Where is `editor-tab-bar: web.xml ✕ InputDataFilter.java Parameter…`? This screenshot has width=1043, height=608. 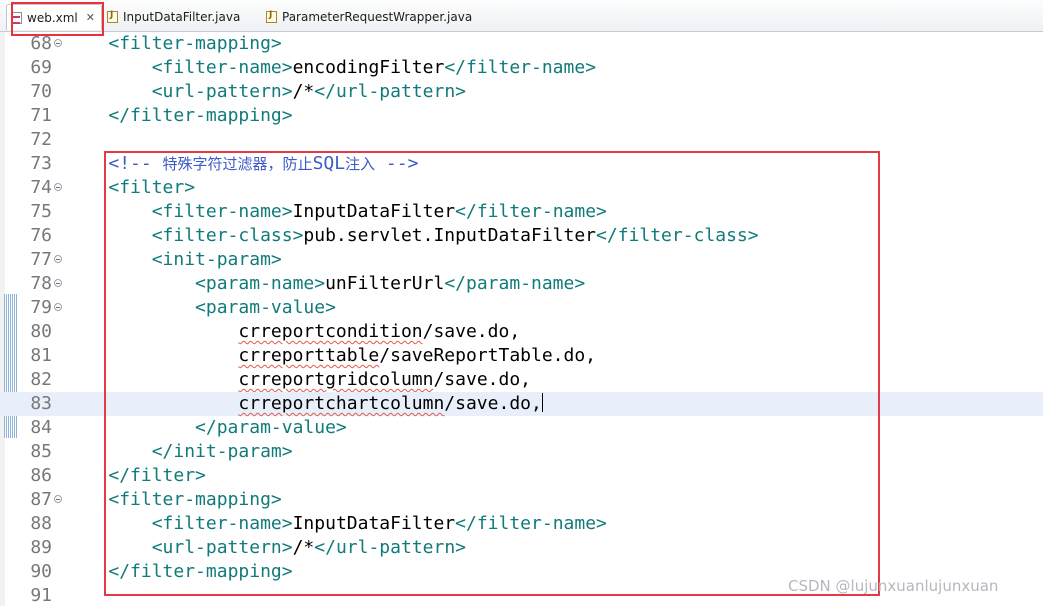
editor-tab-bar: web.xml ✕ InputDataFilter.java Parameter… is located at coordinates (521, 16).